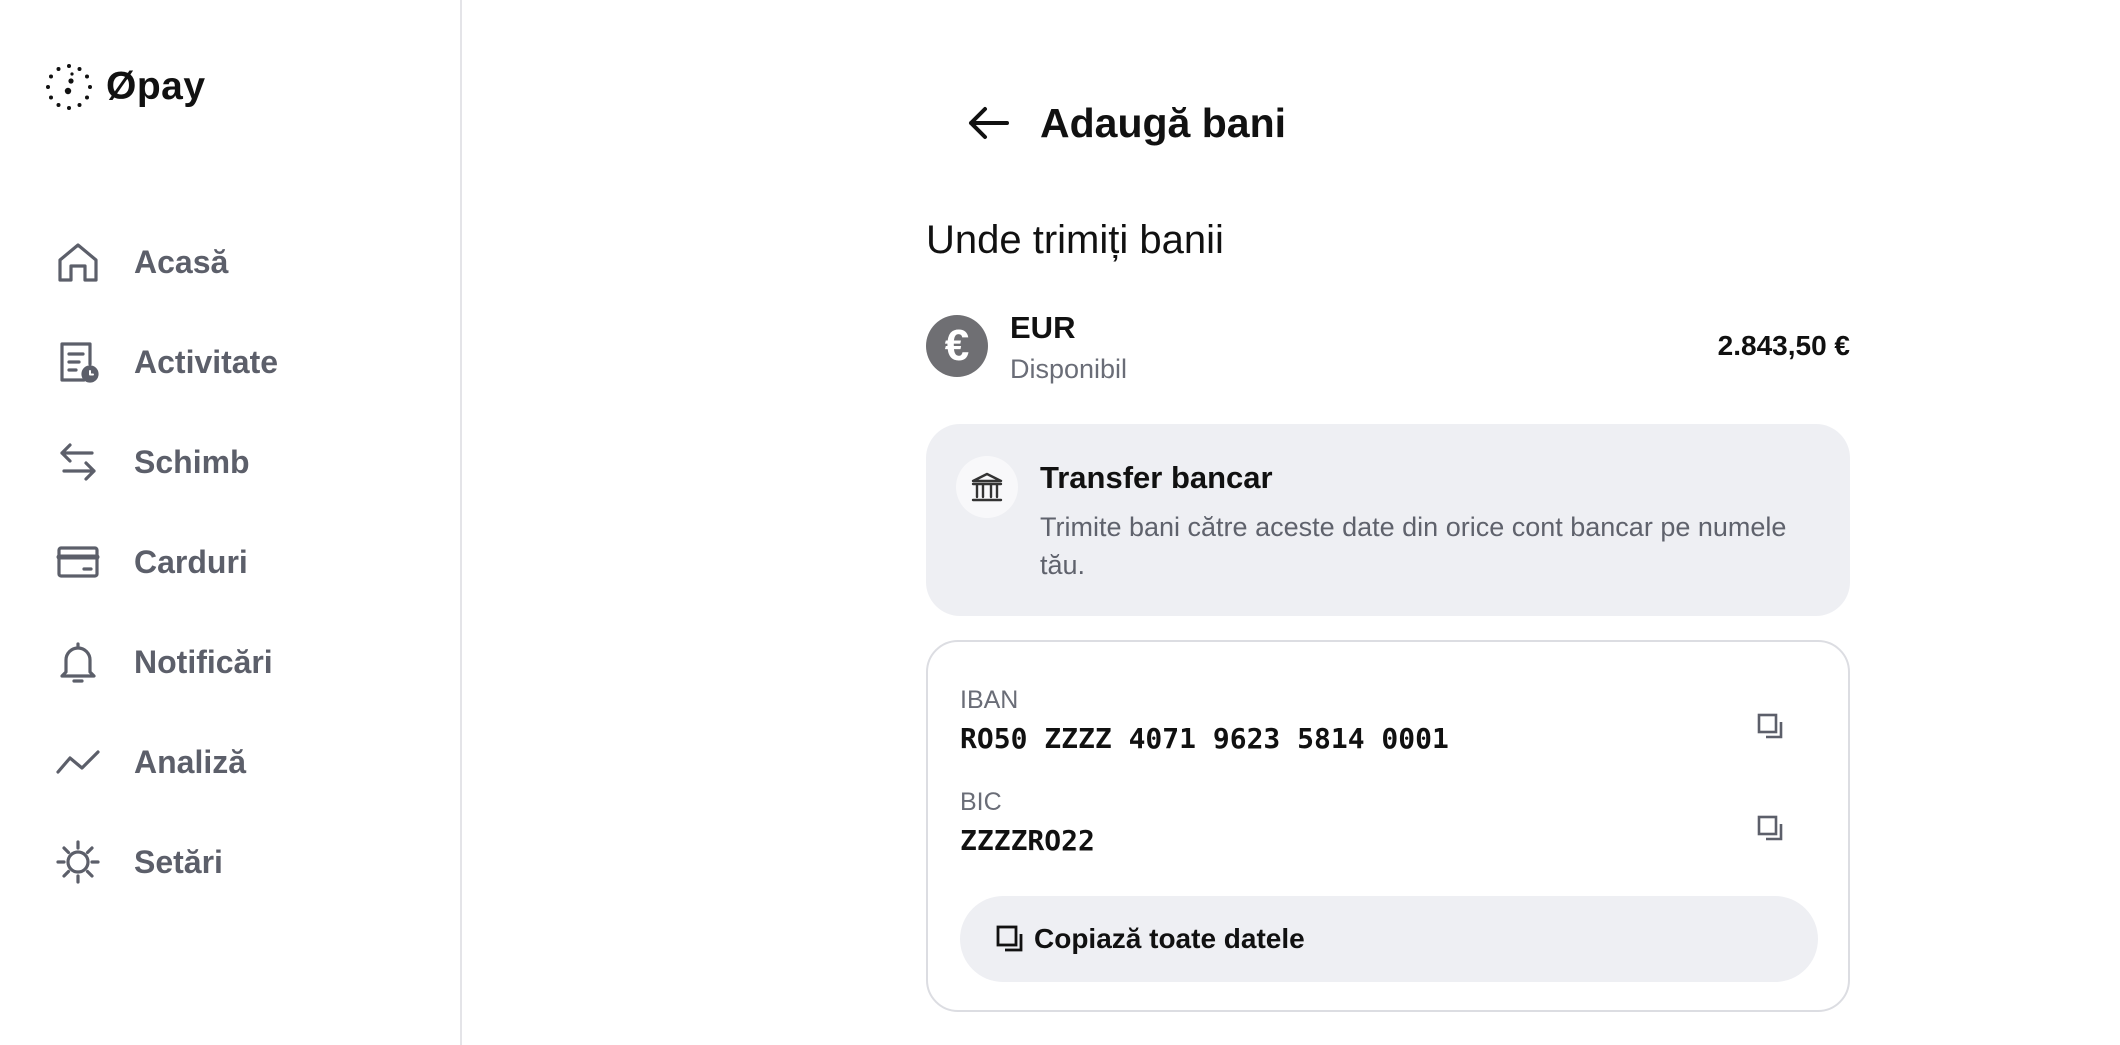 This screenshot has height=1045, width=2120. Describe the element at coordinates (206, 361) in the screenshot. I see `sidebar-item-label: Activitate` at that location.